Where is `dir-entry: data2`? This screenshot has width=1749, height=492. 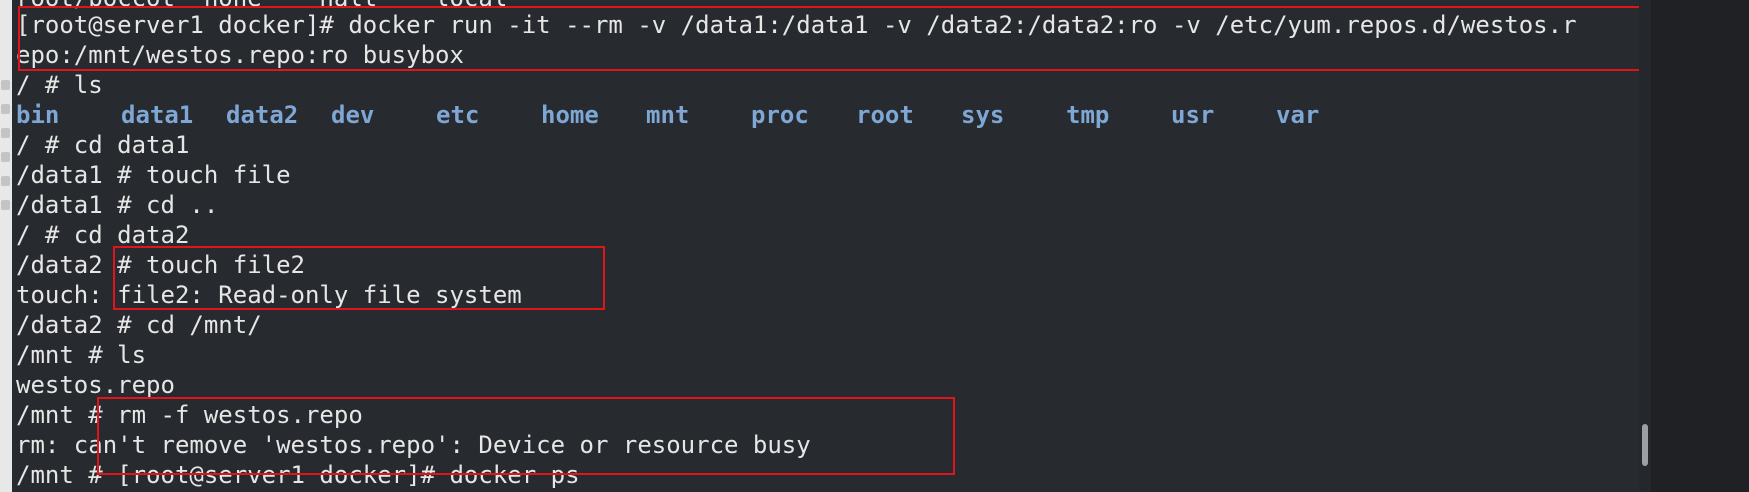
dir-entry: data2 is located at coordinates (262, 115).